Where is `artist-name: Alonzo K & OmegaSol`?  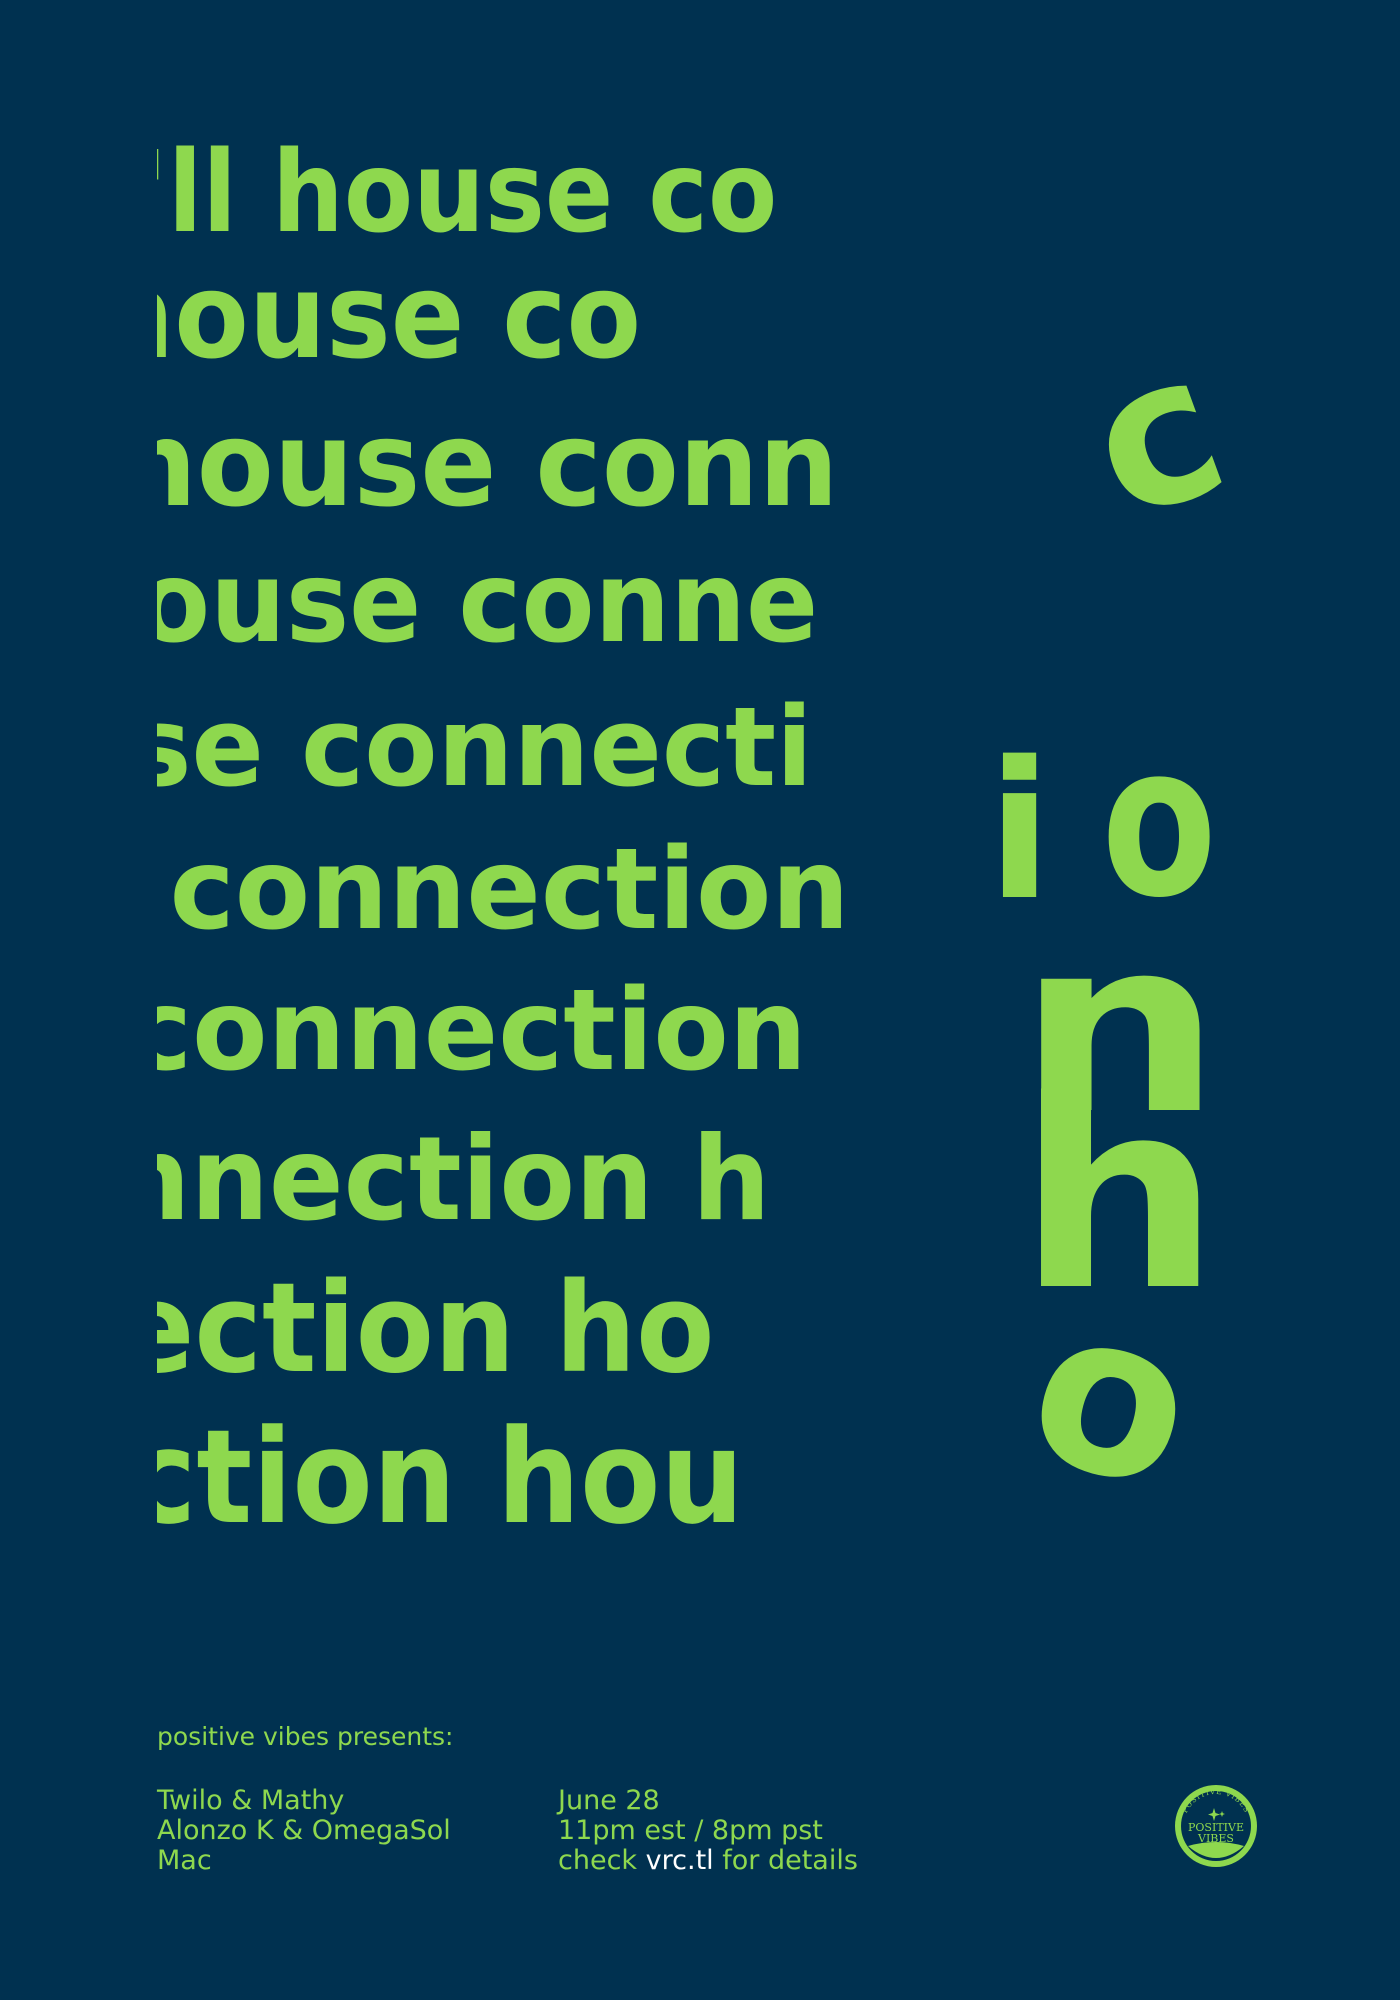
artist-name: Alonzo K & OmegaSol is located at coordinates (304, 1830).